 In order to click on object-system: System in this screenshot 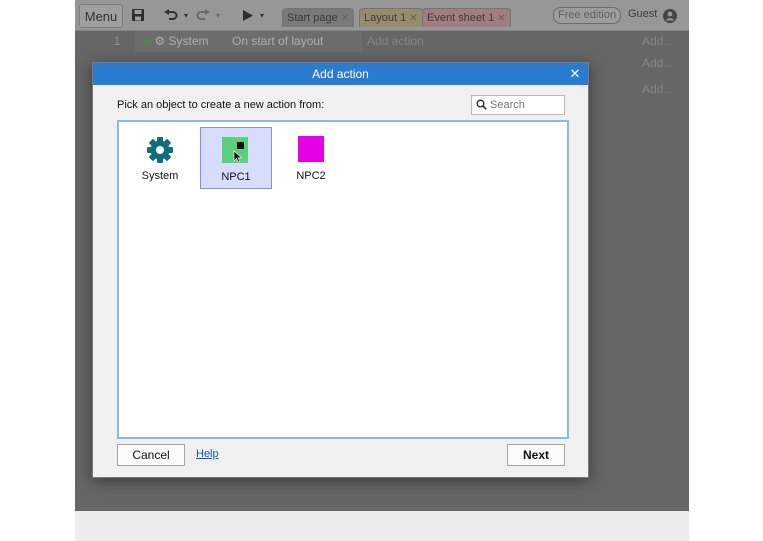, I will do `click(160, 157)`.